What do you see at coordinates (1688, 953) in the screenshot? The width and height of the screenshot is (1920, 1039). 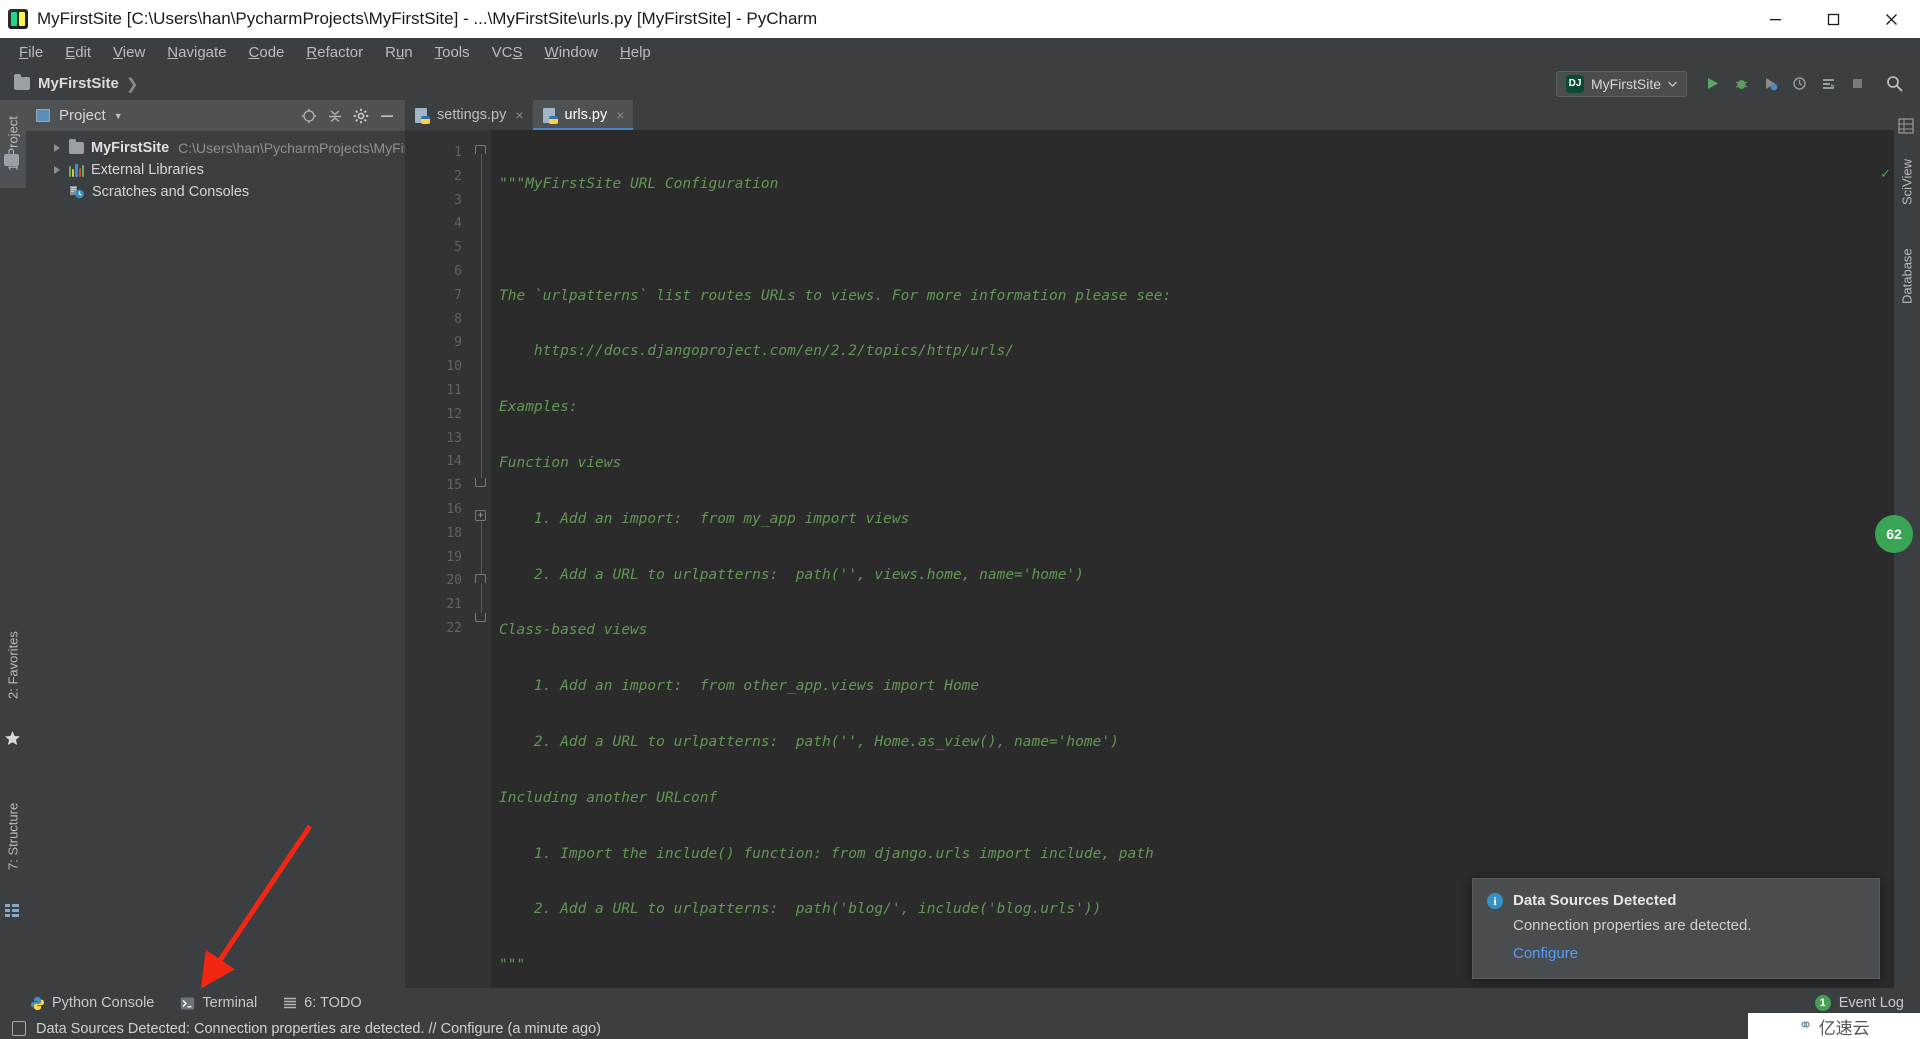 I see `configure-link: Configure` at bounding box center [1688, 953].